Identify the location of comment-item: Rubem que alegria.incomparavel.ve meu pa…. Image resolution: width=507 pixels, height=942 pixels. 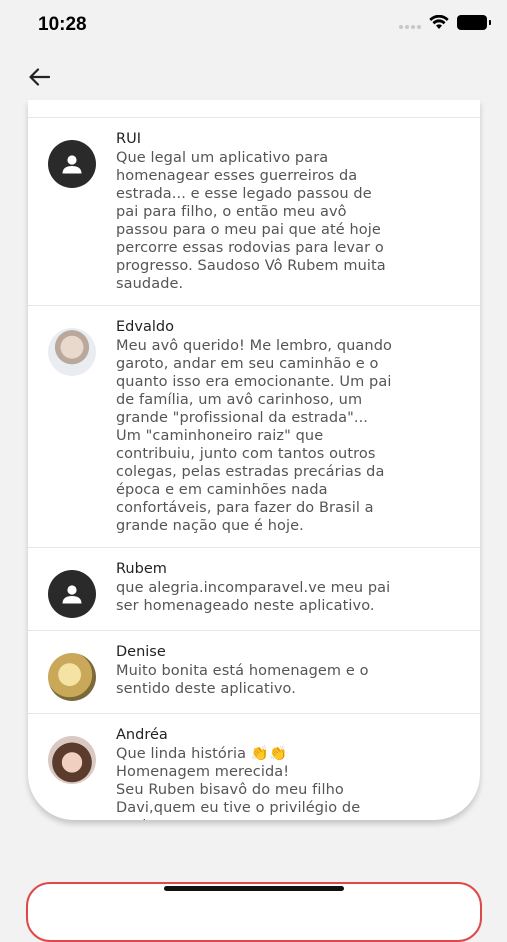
(254, 589).